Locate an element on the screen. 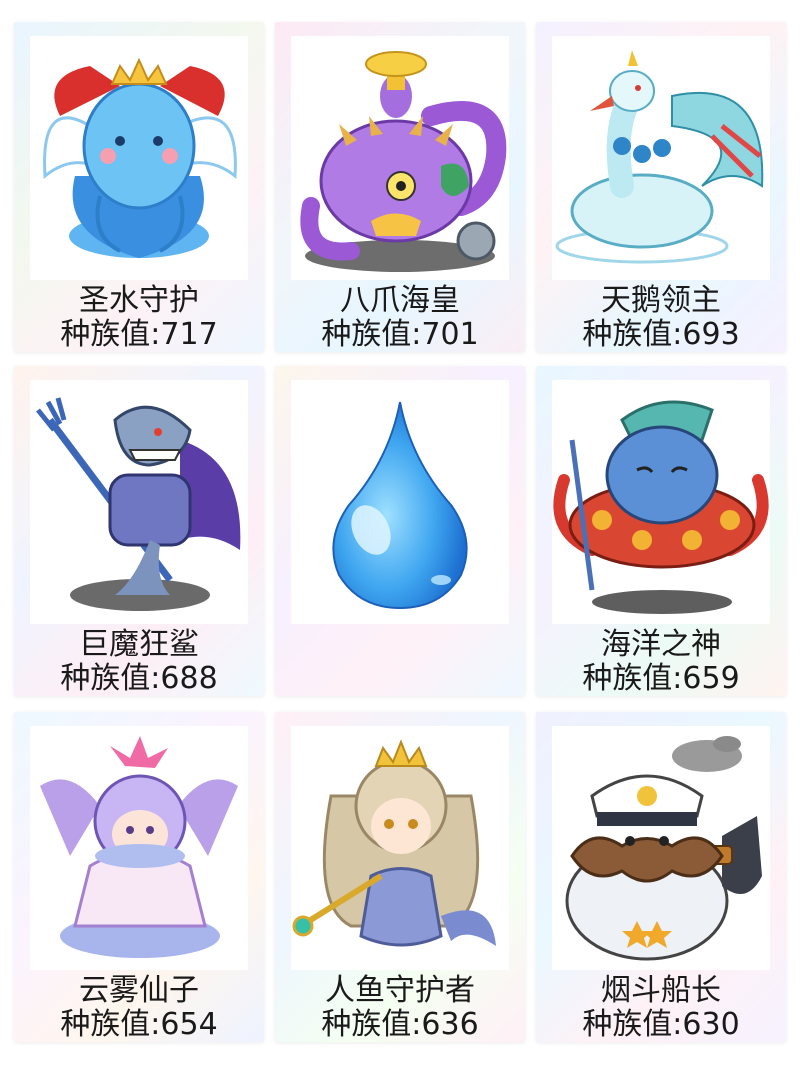 The width and height of the screenshot is (800, 1067). card-troll-shark: 巨魔狂鲨 种族值:688 is located at coordinates (139, 531).